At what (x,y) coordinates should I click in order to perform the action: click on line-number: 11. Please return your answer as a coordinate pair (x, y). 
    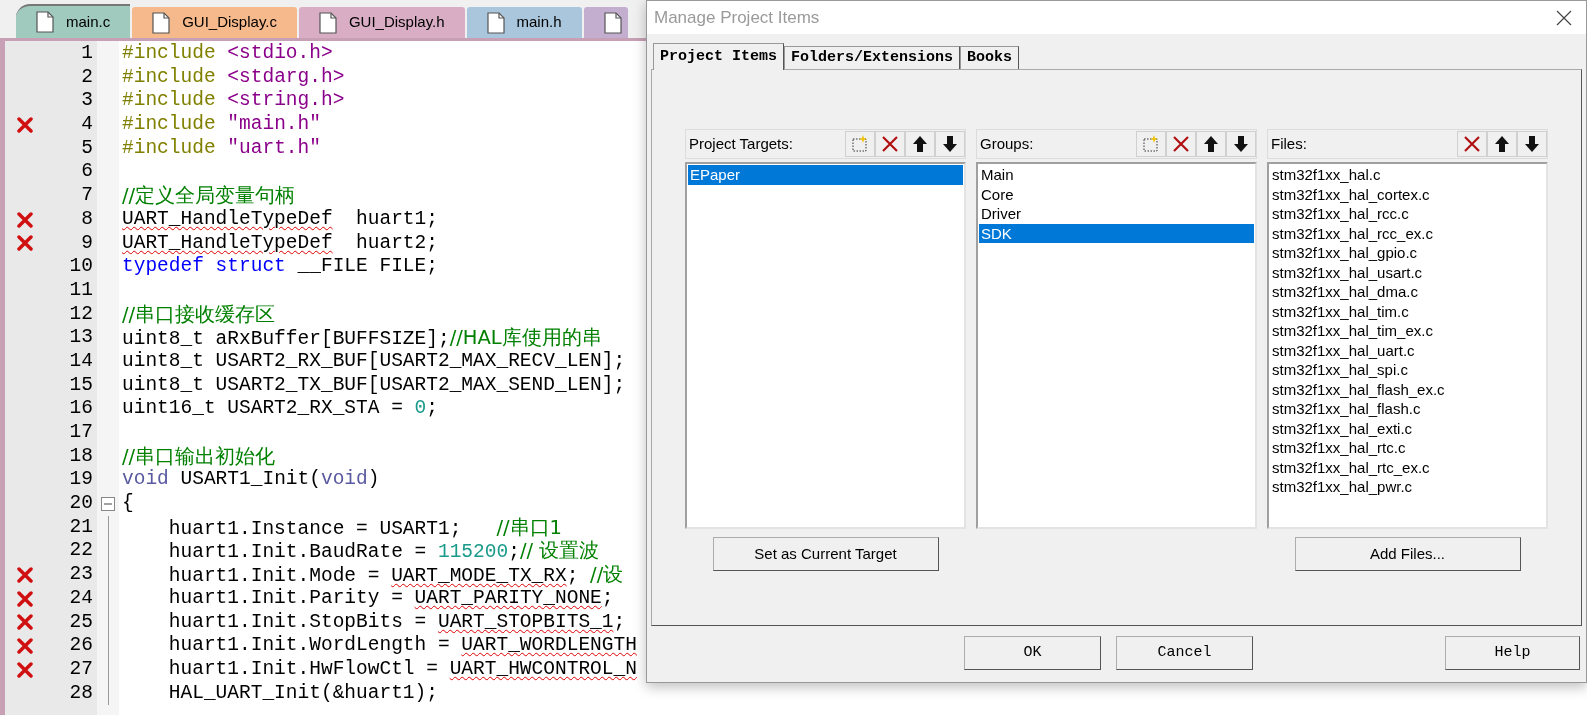
    Looking at the image, I should click on (81, 289).